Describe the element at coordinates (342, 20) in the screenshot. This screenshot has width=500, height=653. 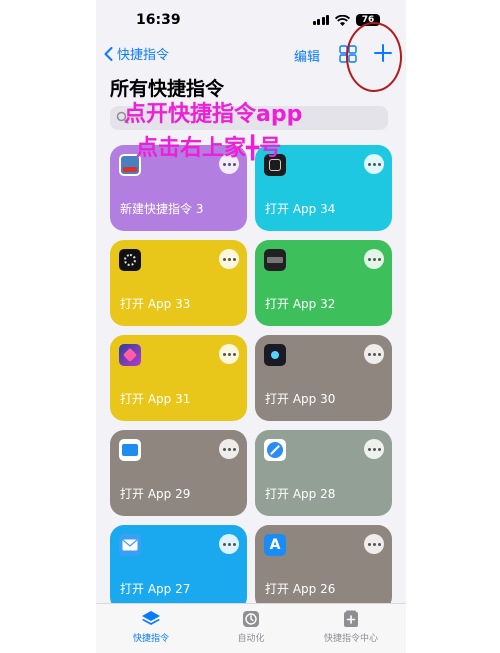
I see `wifi-icon` at that location.